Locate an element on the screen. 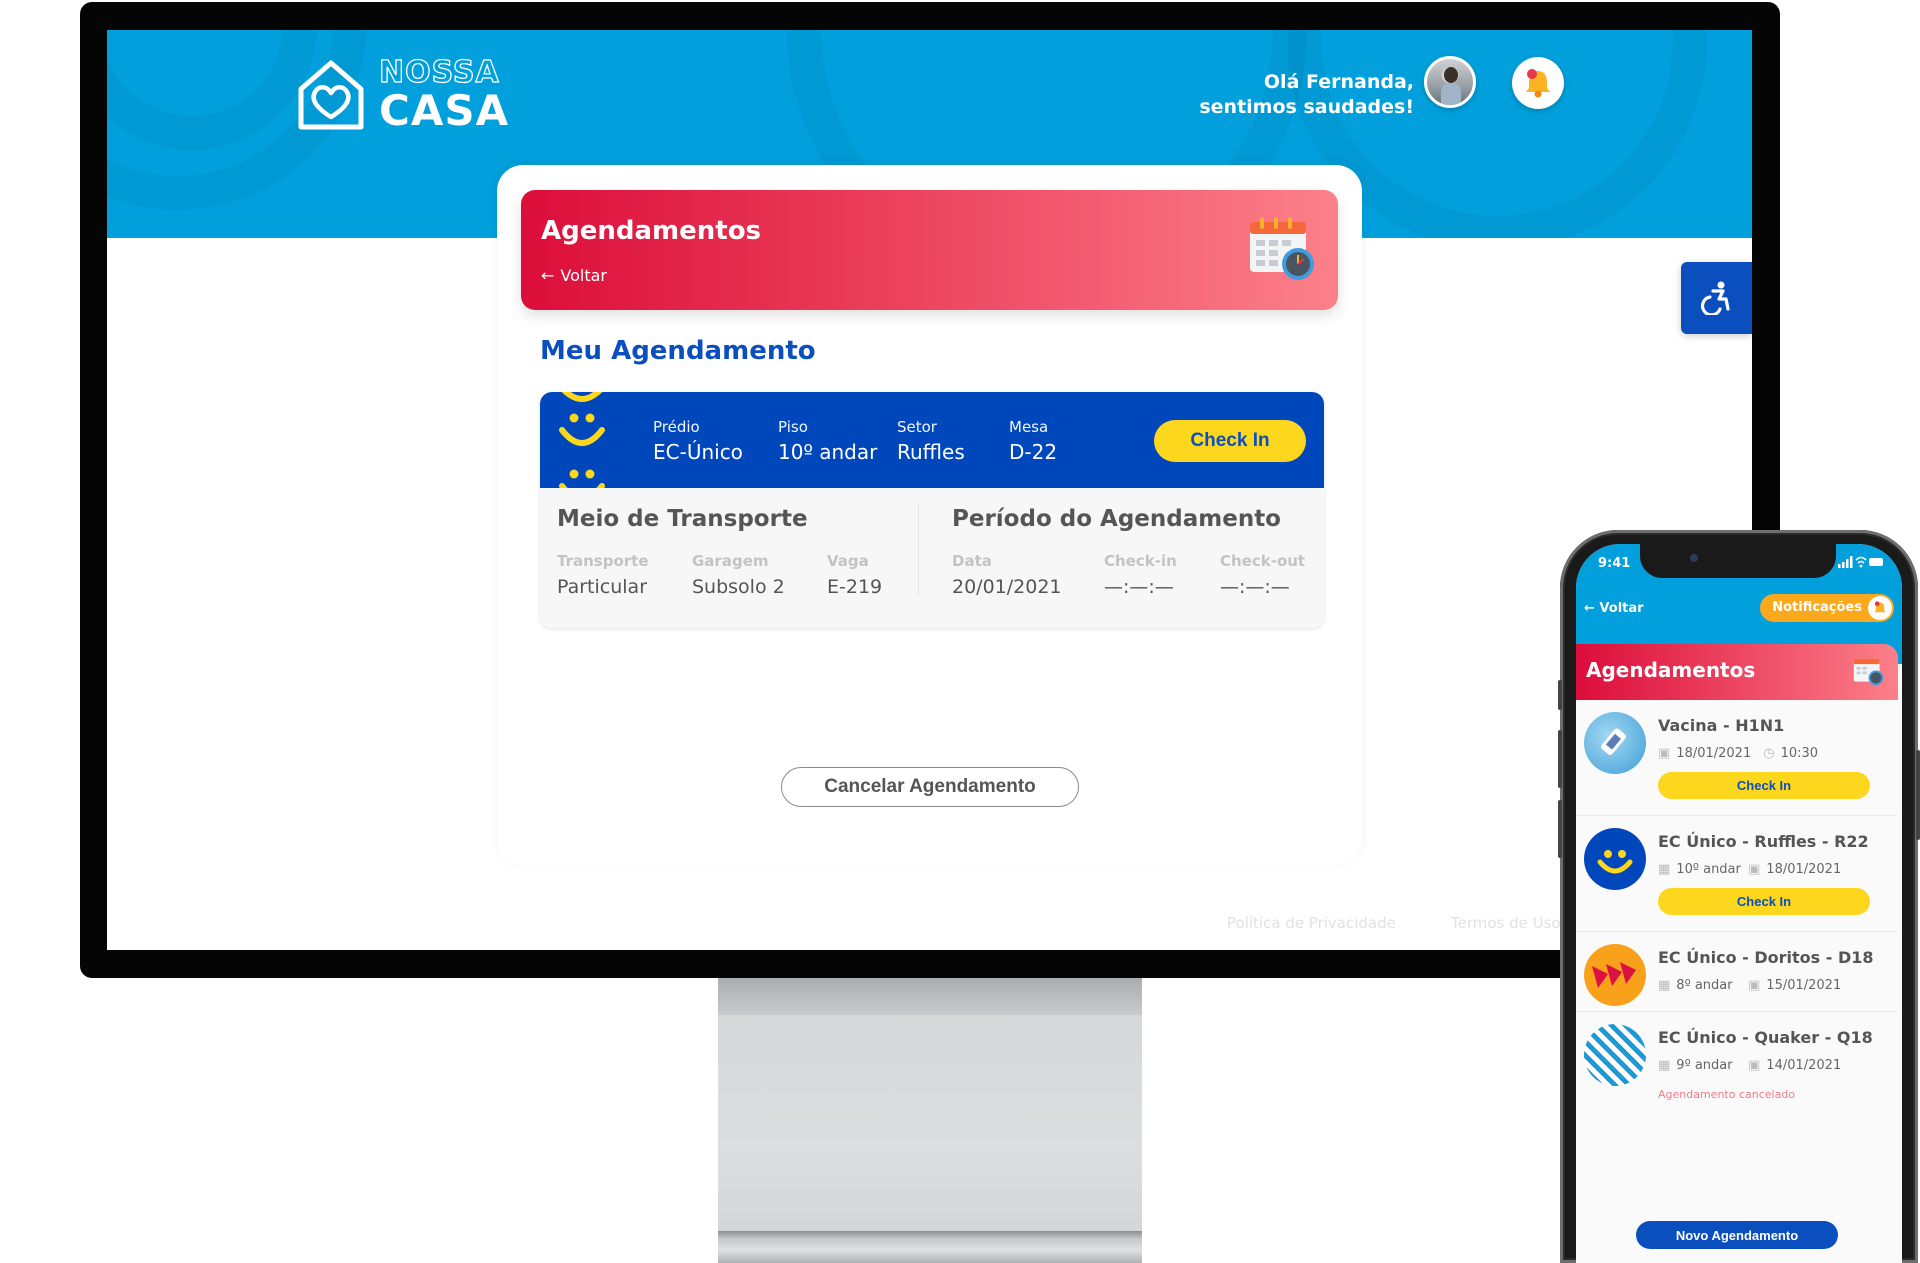 Image resolution: width=1920 pixels, height=1263 pixels. cancel-booking-button: Cancelar Agendamento is located at coordinates (930, 787).